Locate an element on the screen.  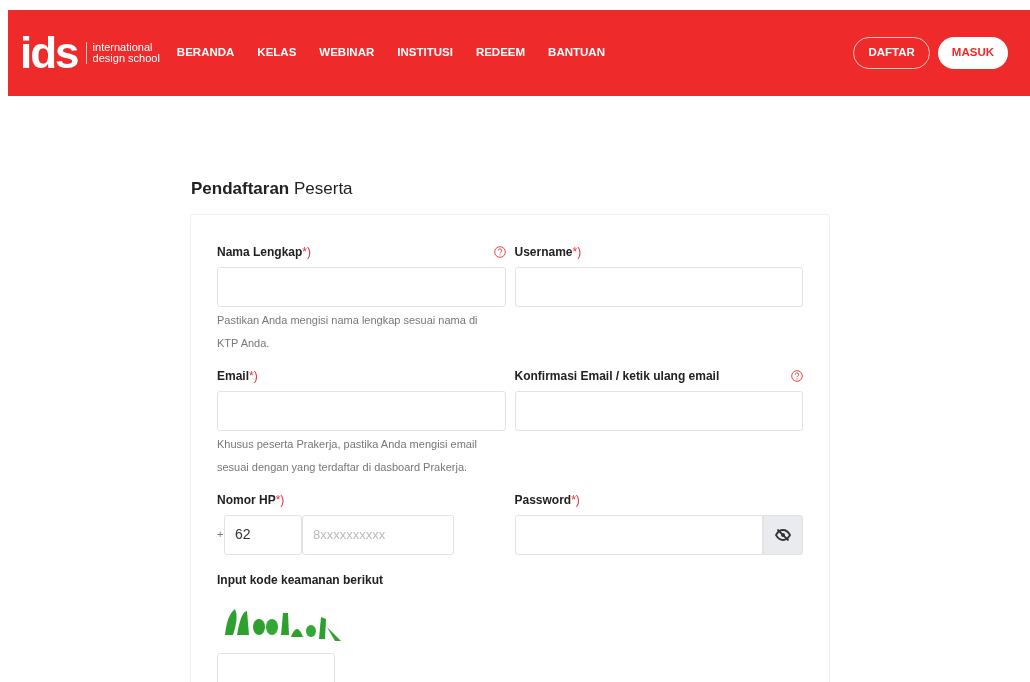
field-label: Konfirmasi Email / ketik ulang email is located at coordinates (617, 376).